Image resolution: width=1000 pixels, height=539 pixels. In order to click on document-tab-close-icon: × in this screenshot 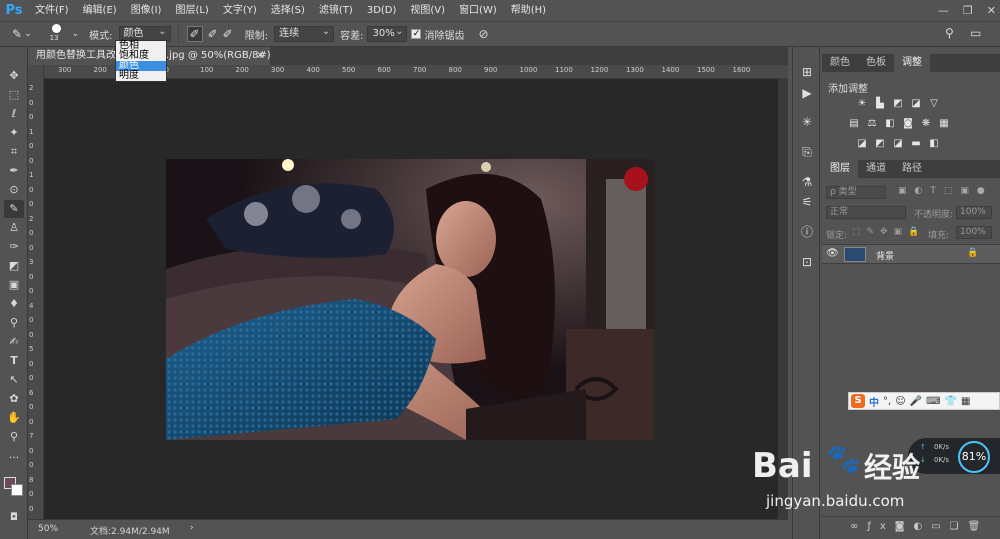, I will do `click(260, 56)`.